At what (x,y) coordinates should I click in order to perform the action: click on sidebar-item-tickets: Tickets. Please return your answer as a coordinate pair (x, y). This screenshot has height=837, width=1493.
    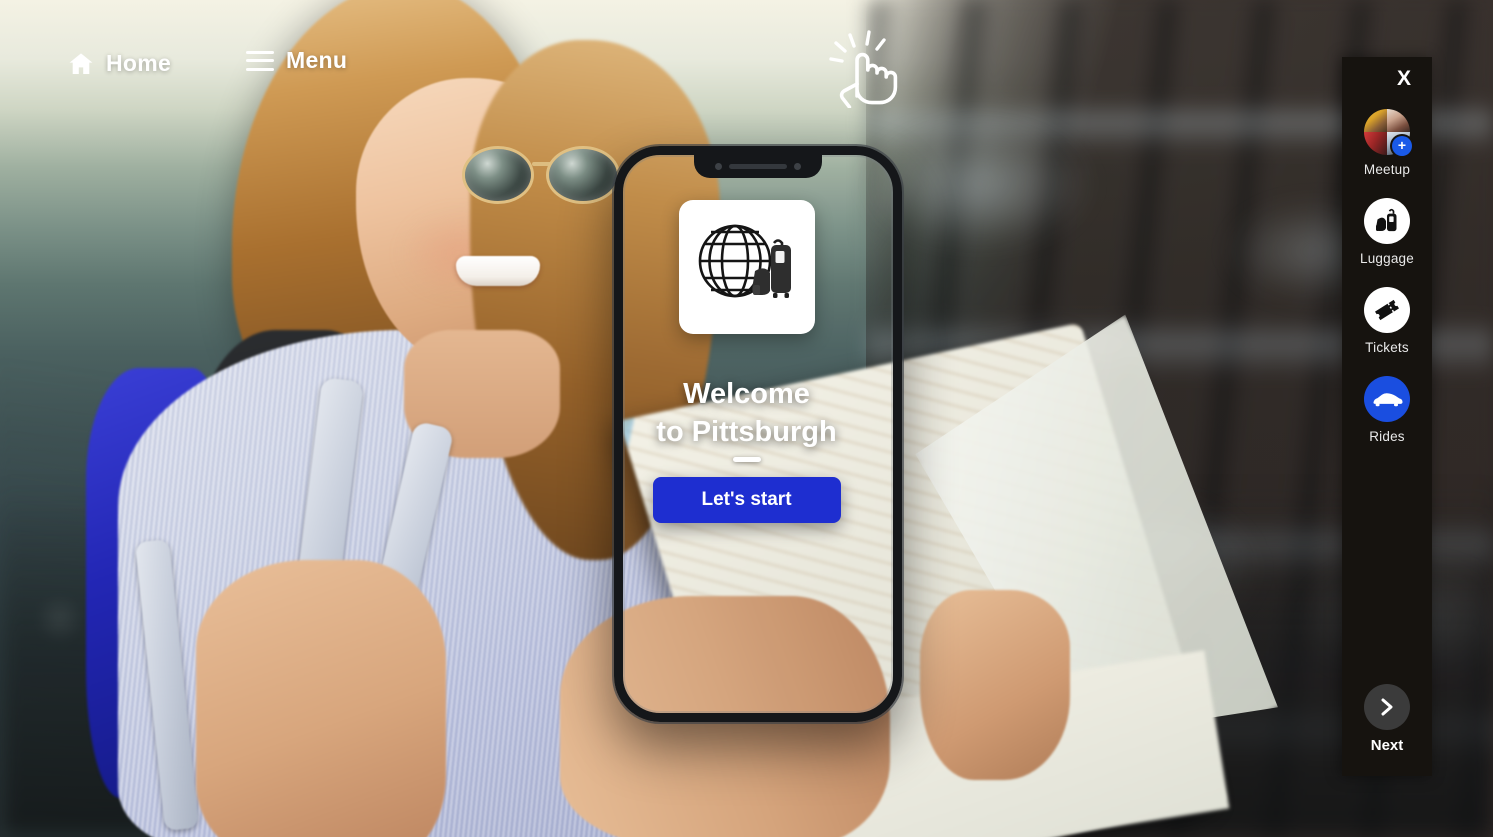
    Looking at the image, I should click on (1387, 321).